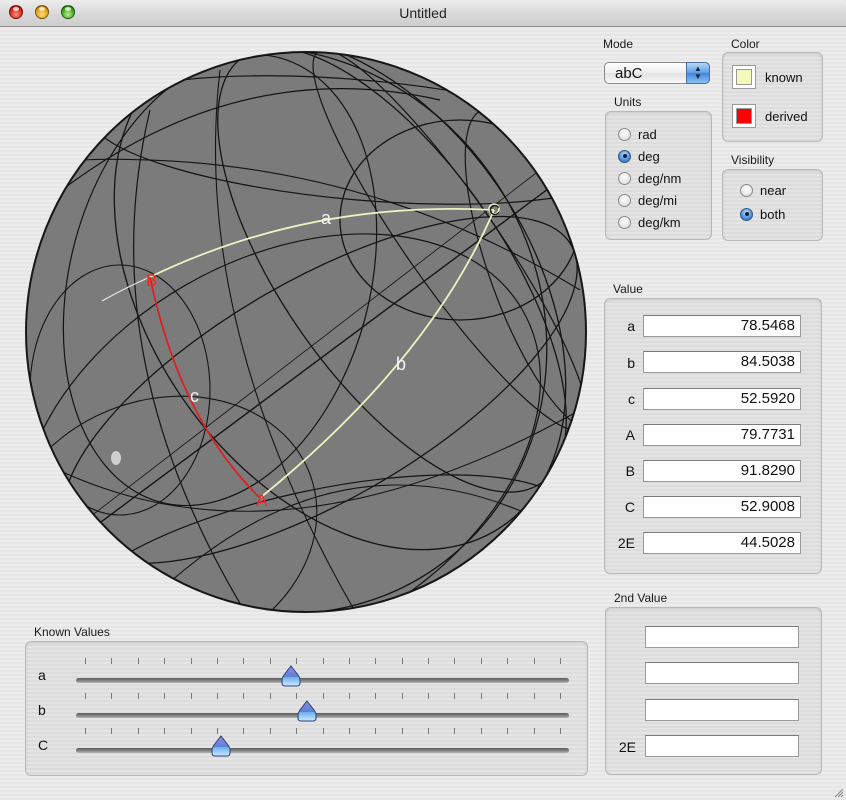 Image resolution: width=846 pixels, height=800 pixels. Describe the element at coordinates (722, 507) in the screenshot. I see `value-field-C: 52.9008` at that location.